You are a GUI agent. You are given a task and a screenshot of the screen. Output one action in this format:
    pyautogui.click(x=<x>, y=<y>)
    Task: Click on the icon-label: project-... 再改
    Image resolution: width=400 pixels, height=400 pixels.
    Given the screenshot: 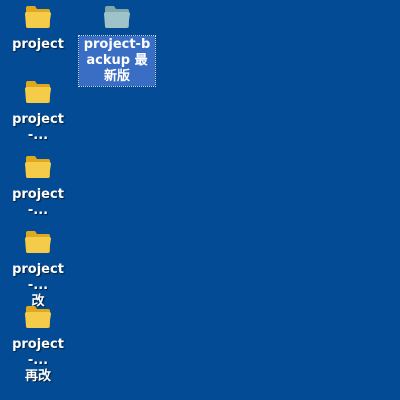 What is the action you would take?
    pyautogui.click(x=38, y=360)
    